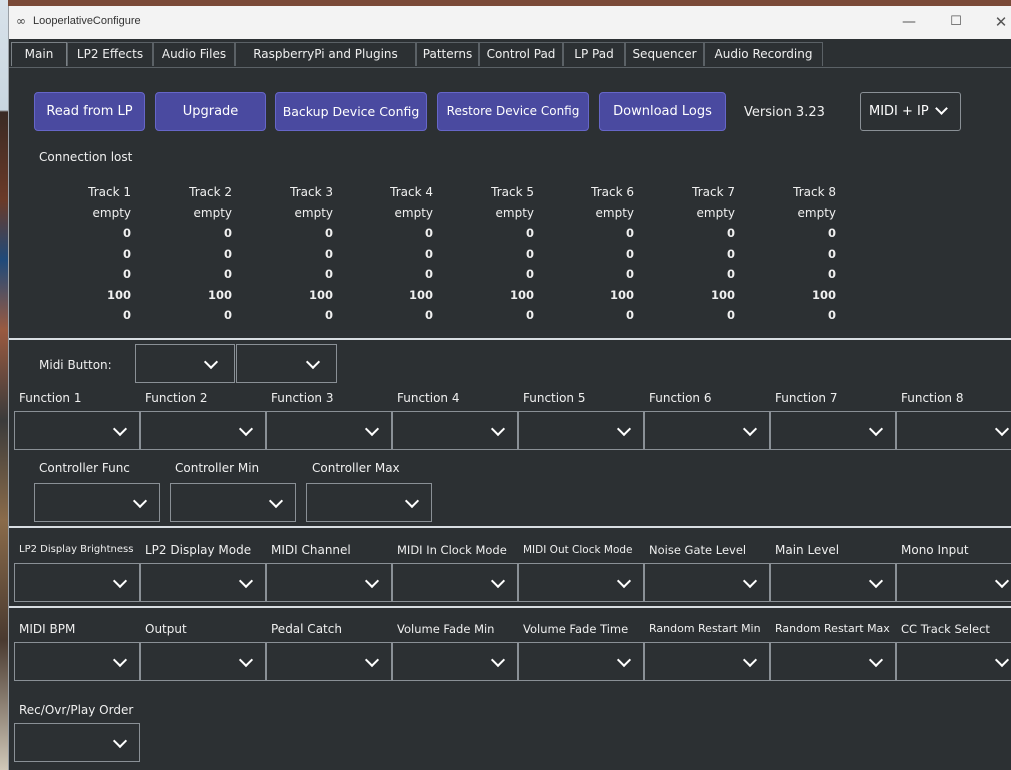 The image size is (1011, 770). Describe the element at coordinates (329, 430) in the screenshot. I see `function-3-select` at that location.